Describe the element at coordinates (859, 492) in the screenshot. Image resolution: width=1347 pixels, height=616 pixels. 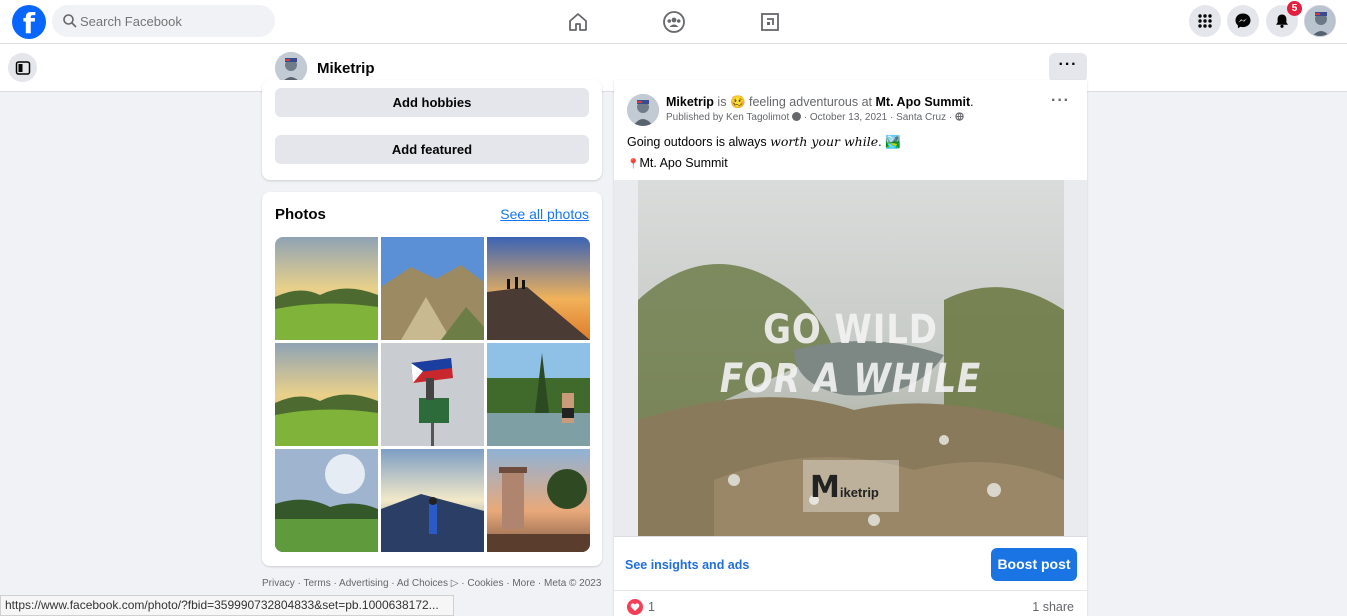
I see `watermark-text: iketrip` at that location.